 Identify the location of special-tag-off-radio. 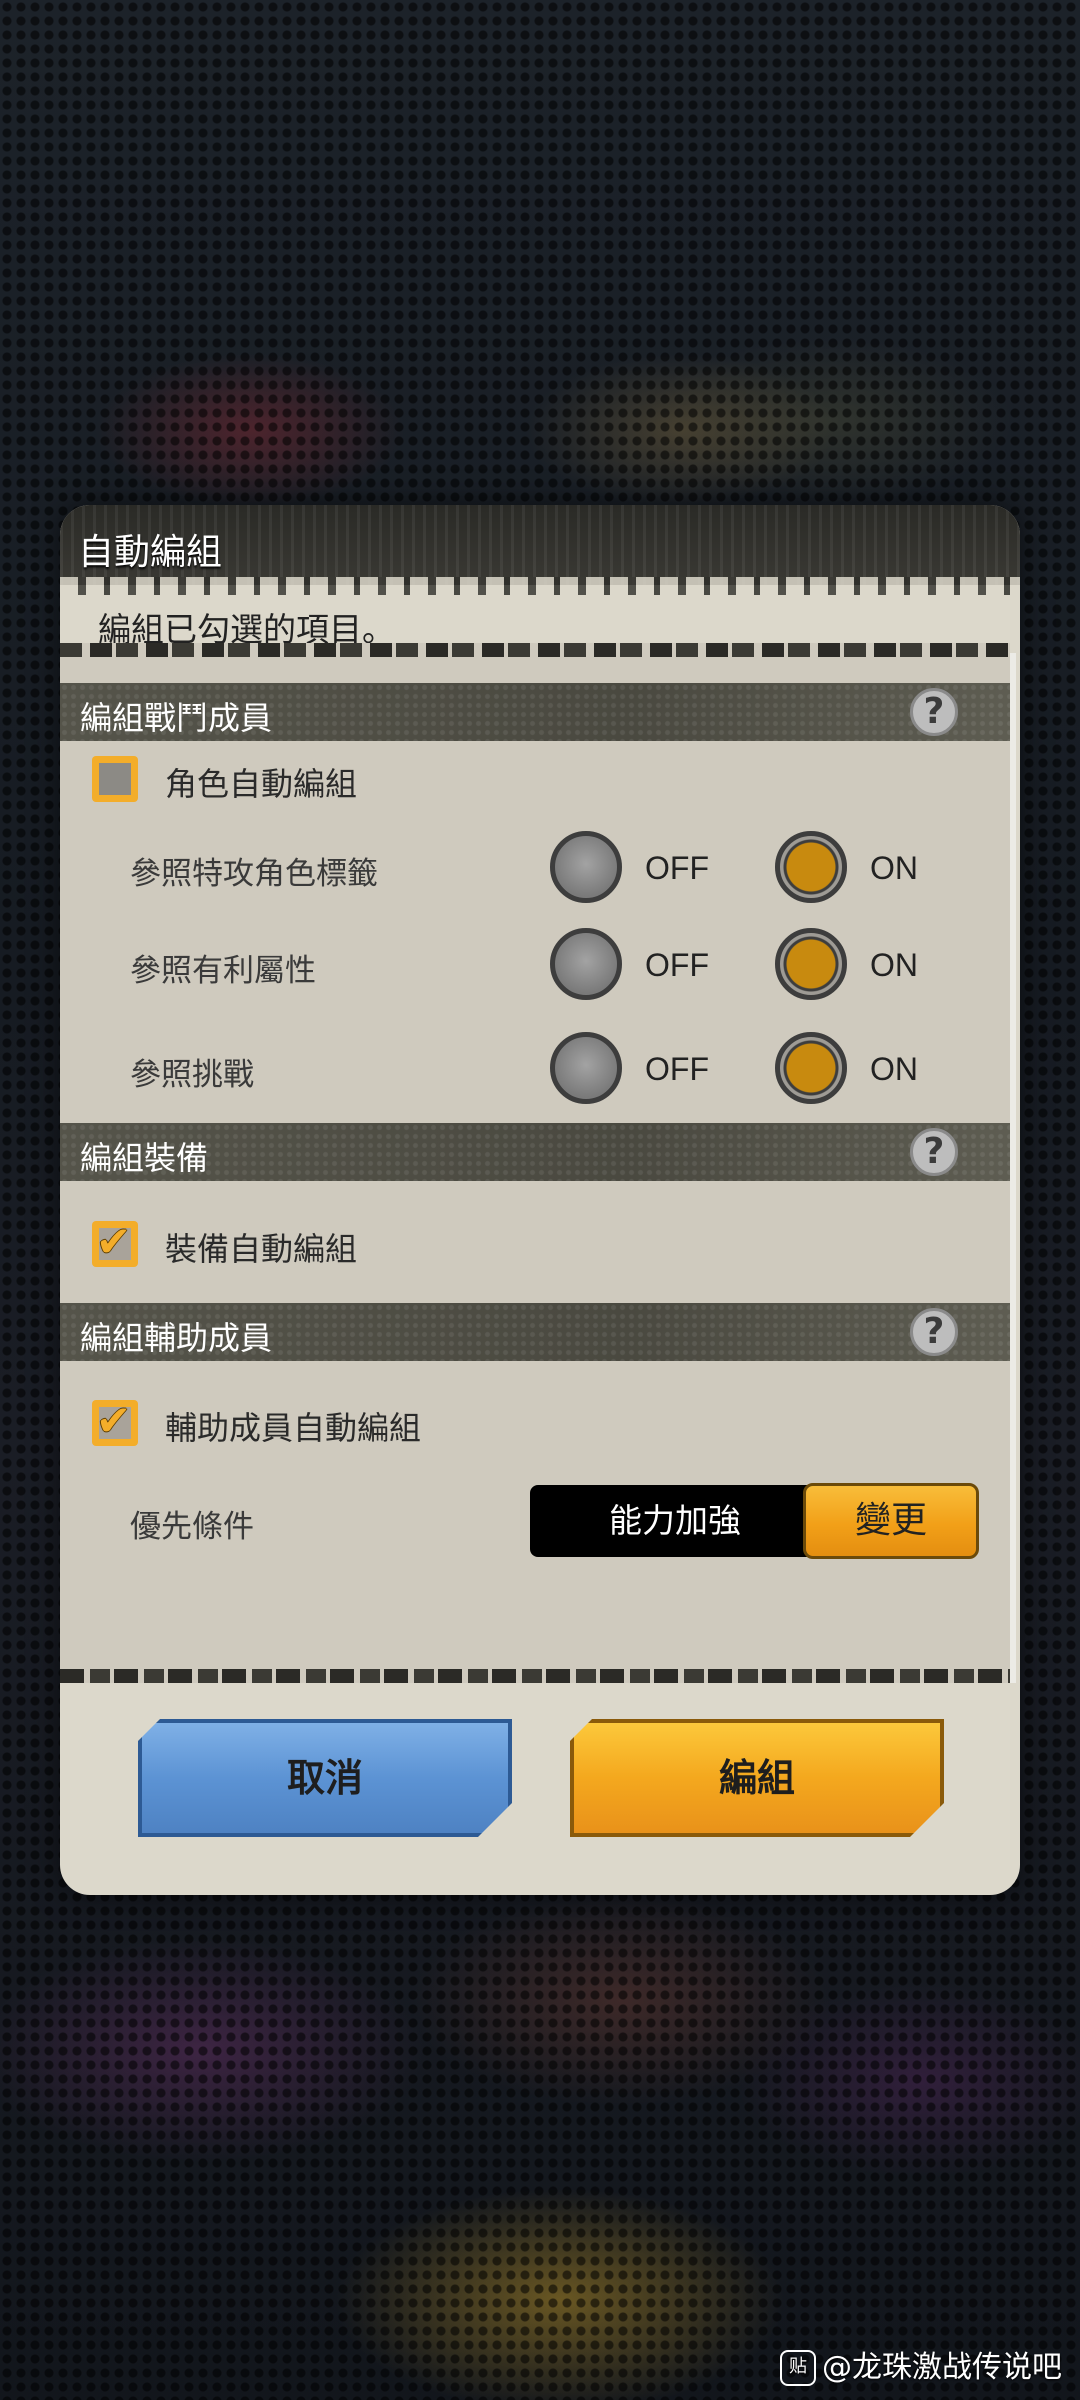
(586, 867).